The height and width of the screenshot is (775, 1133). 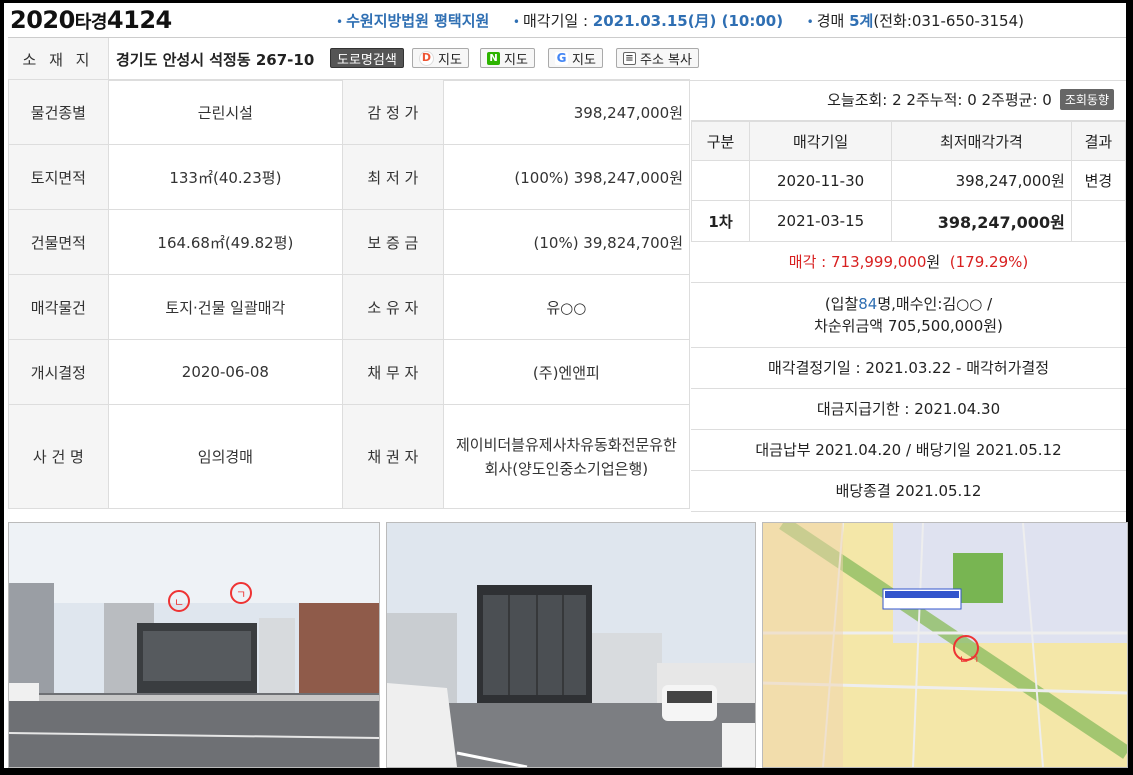 I want to click on table-row: 2020-11-30 398,247,000원 변경, so click(x=908, y=180).